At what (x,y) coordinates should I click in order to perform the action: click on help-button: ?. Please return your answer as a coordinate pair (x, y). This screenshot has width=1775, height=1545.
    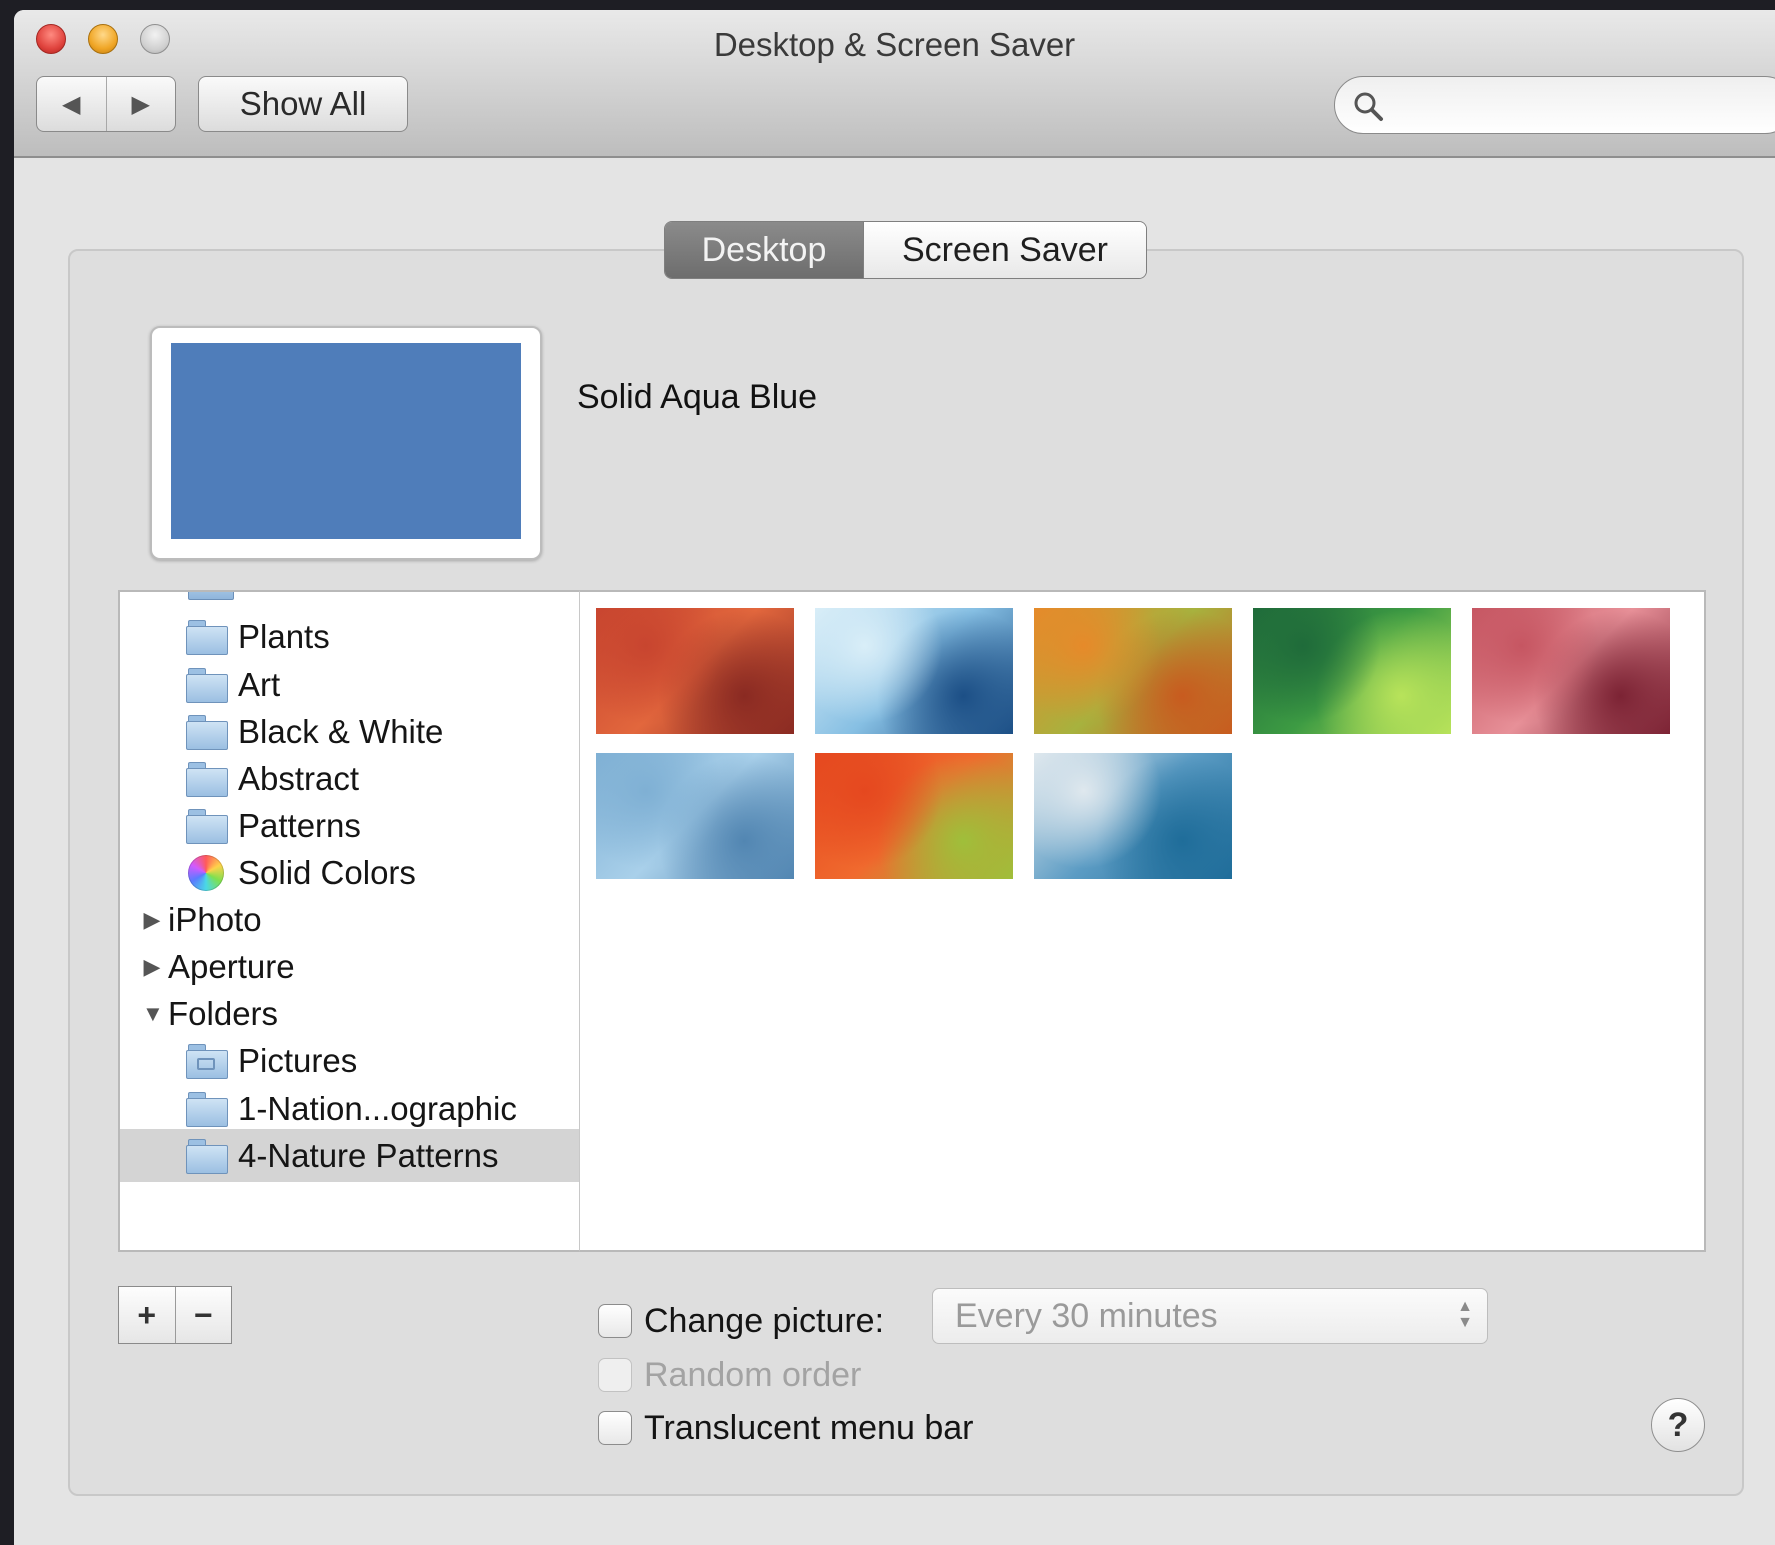
    Looking at the image, I should click on (1678, 1425).